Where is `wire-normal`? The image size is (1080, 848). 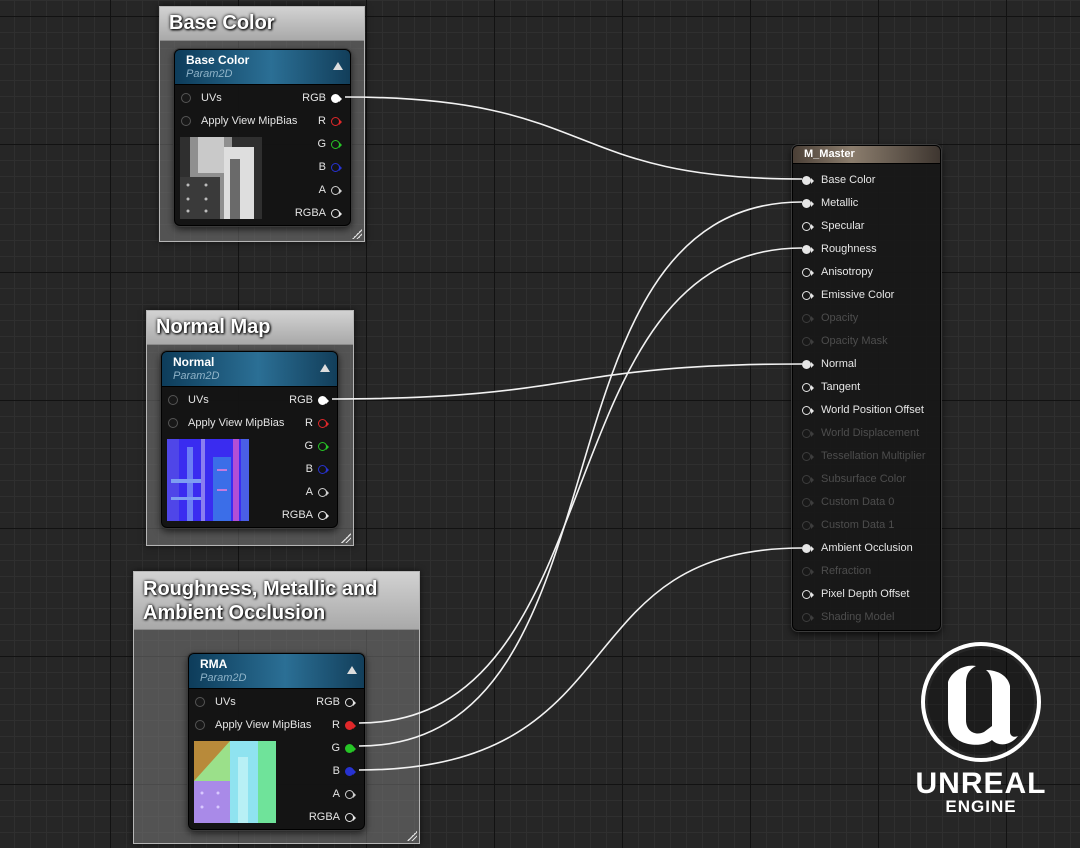
wire-normal is located at coordinates (567, 381).